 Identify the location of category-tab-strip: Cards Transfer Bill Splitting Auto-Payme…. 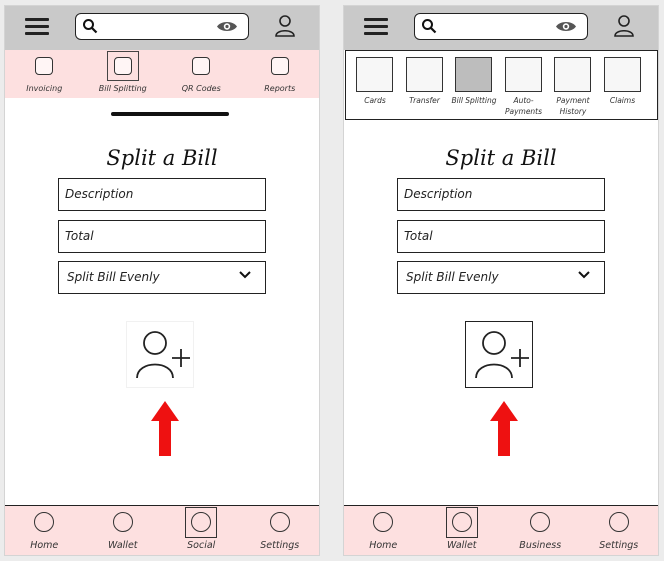
(501, 85).